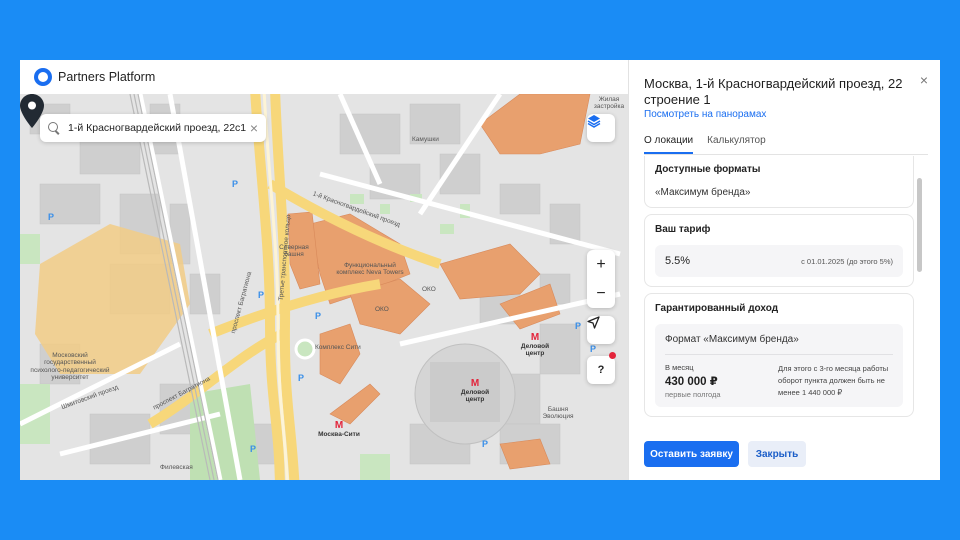  Describe the element at coordinates (54, 128) in the screenshot. I see `search-icon` at that location.